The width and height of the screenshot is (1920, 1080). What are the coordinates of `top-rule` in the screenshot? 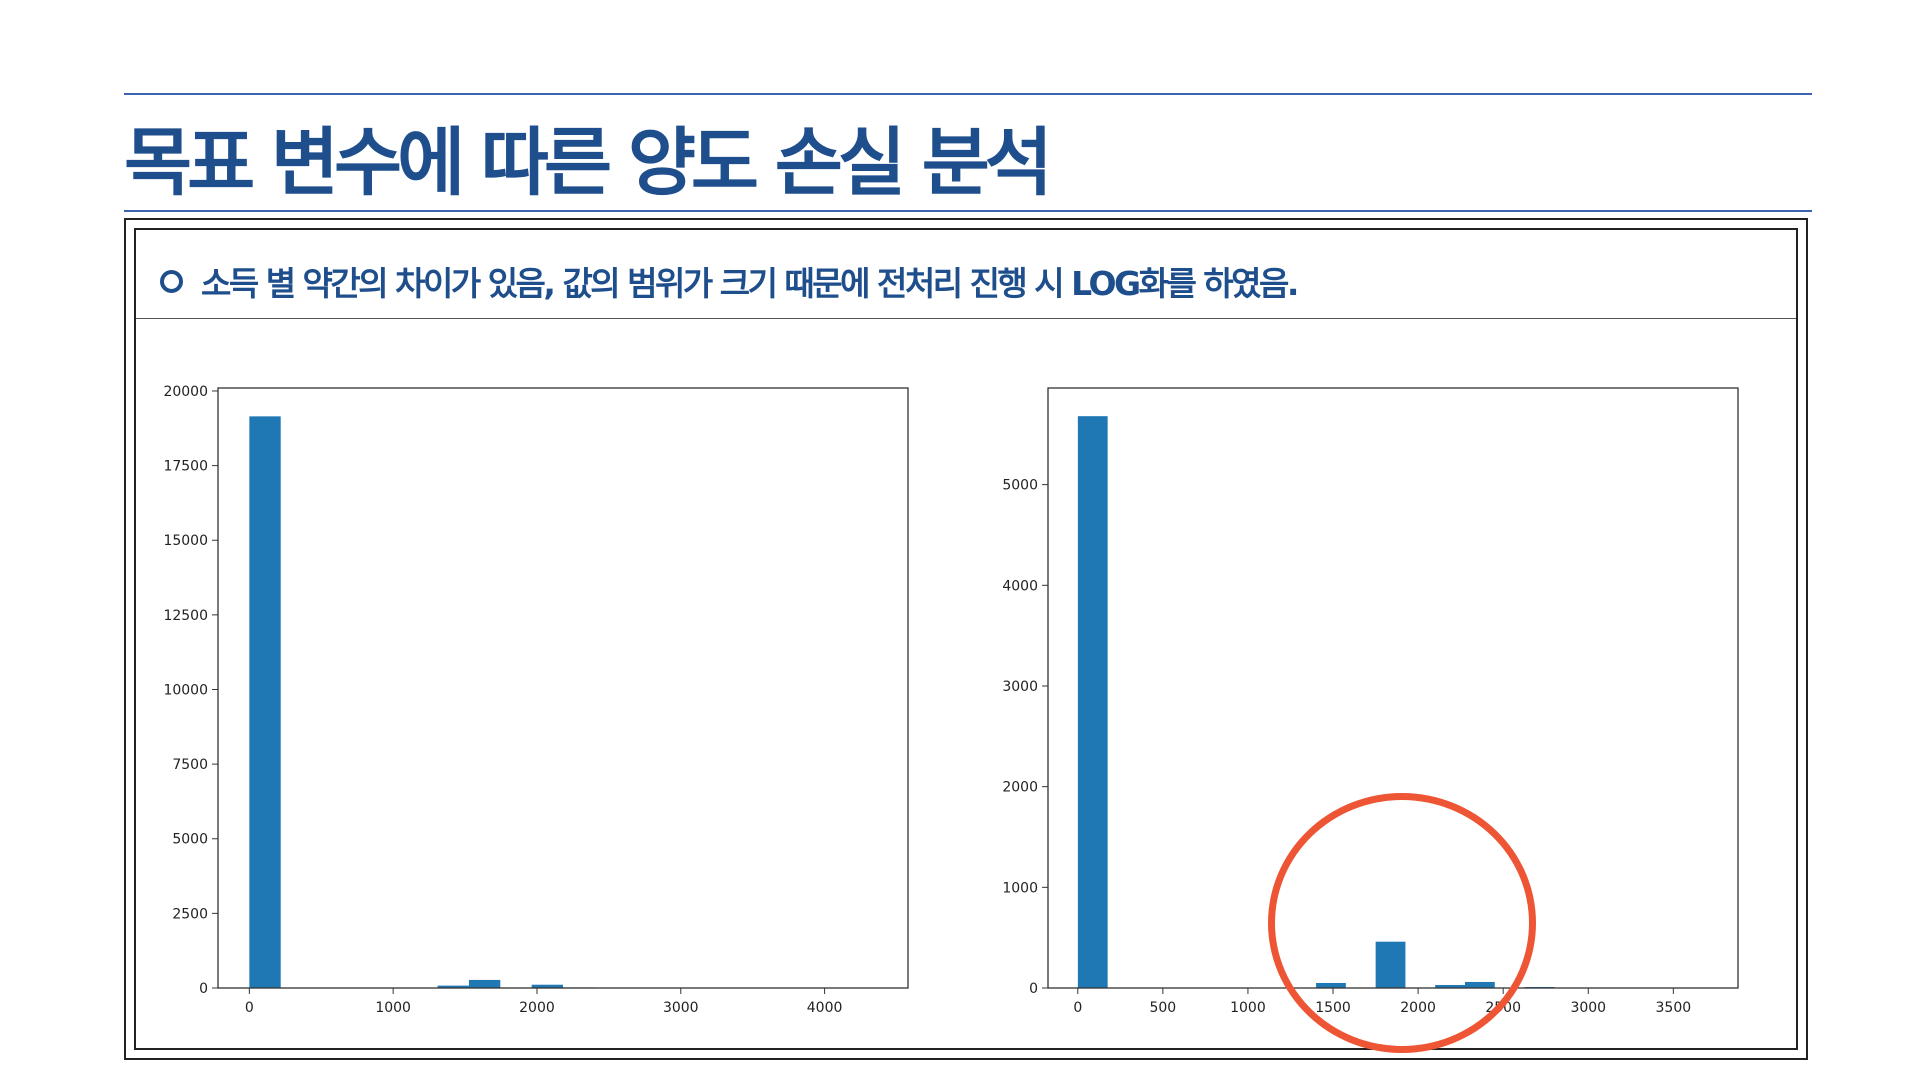 It's located at (968, 94).